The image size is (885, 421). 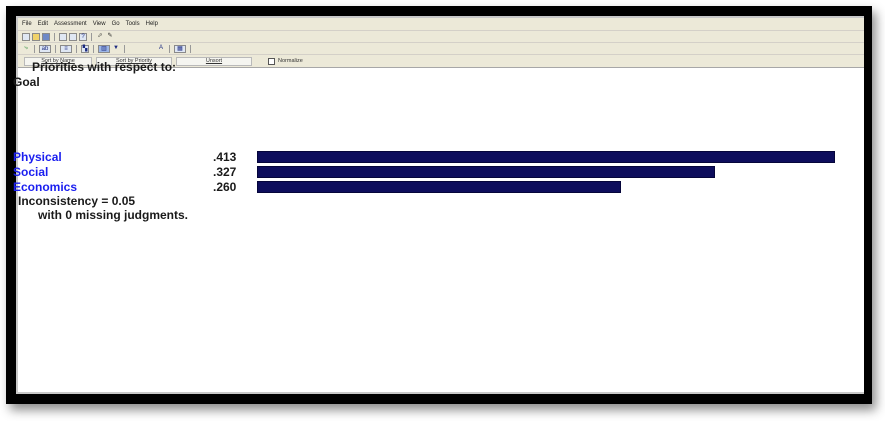 I want to click on preview-icon, so click(x=73, y=36).